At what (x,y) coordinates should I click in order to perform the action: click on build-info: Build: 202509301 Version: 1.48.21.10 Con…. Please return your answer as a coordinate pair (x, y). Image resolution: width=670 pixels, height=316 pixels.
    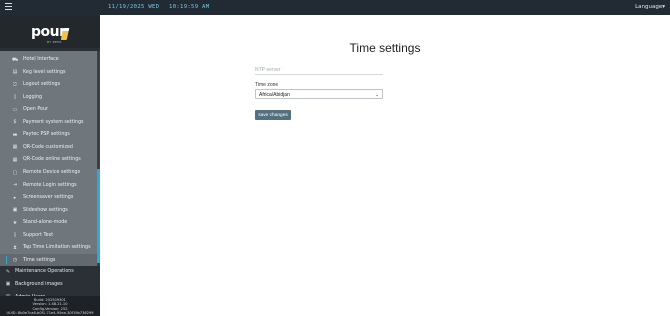
    Looking at the image, I should click on (50, 306).